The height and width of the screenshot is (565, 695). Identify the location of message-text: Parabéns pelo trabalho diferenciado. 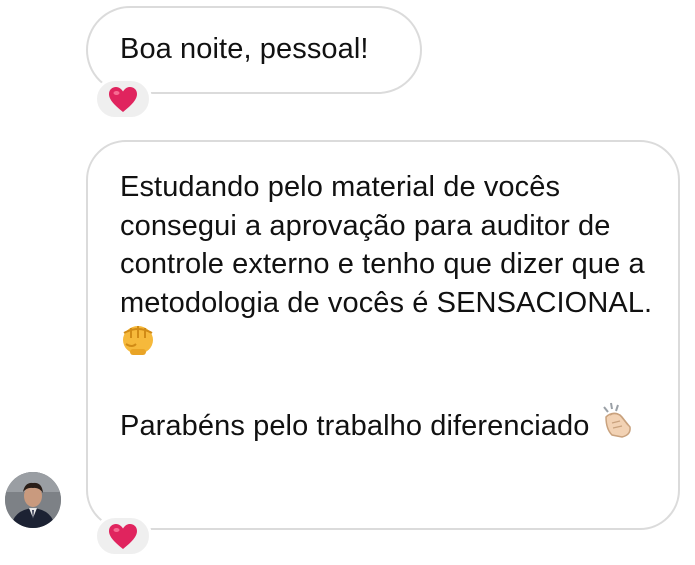
(355, 426).